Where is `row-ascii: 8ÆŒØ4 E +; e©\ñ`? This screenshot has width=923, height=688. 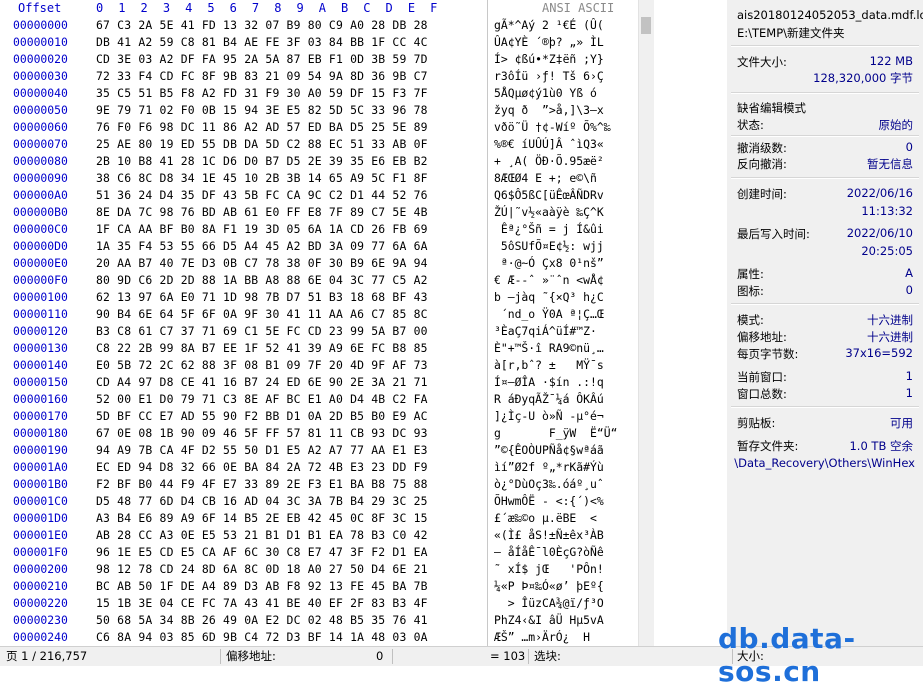 row-ascii: 8ÆŒØ4 E +; e©\ñ is located at coordinates (545, 178).